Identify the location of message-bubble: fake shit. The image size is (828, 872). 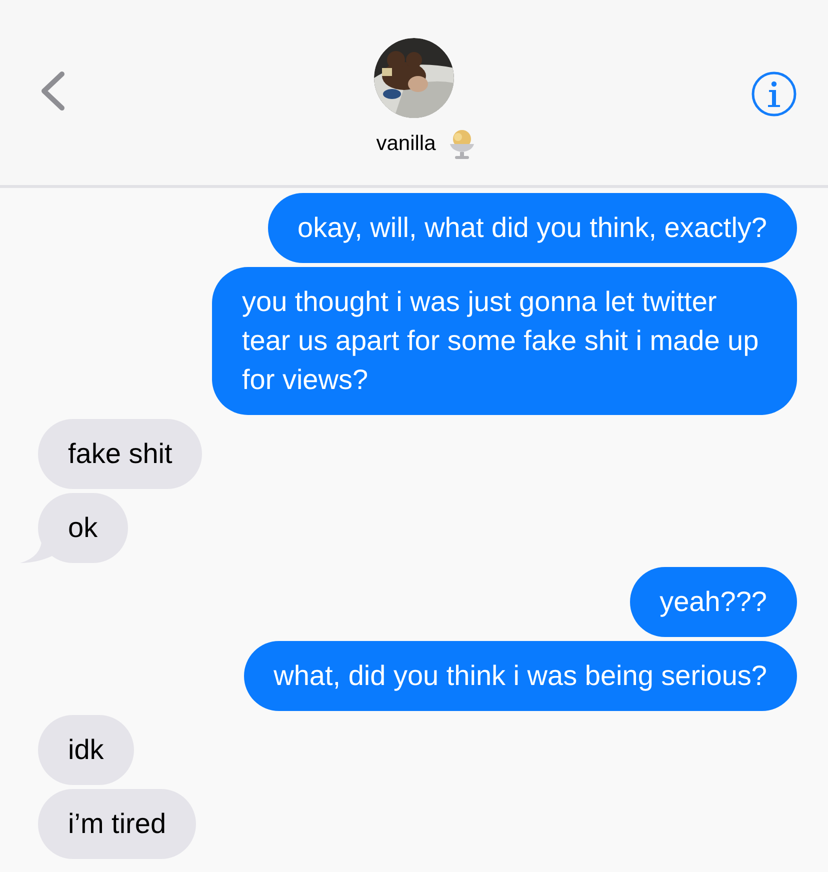
(120, 454).